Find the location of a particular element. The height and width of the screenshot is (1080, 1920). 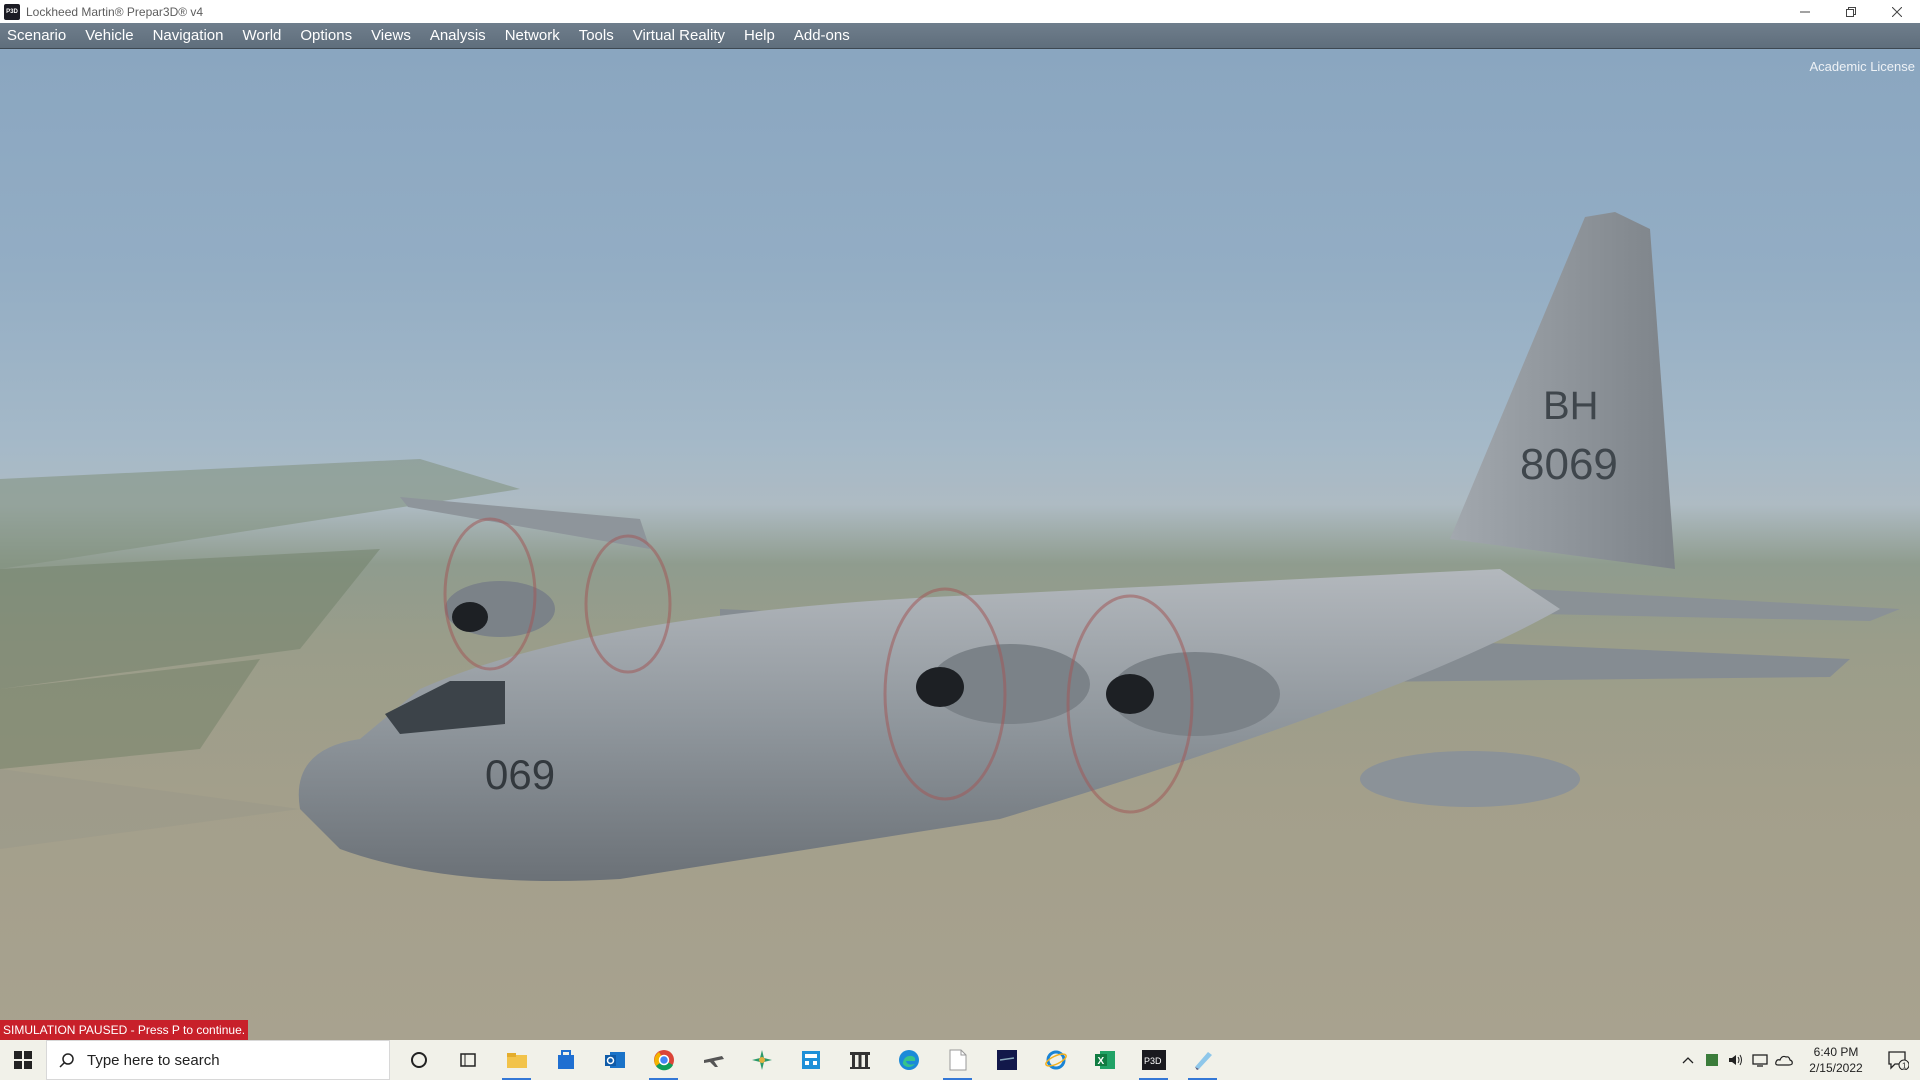

menu-options: Options is located at coordinates (327, 36).